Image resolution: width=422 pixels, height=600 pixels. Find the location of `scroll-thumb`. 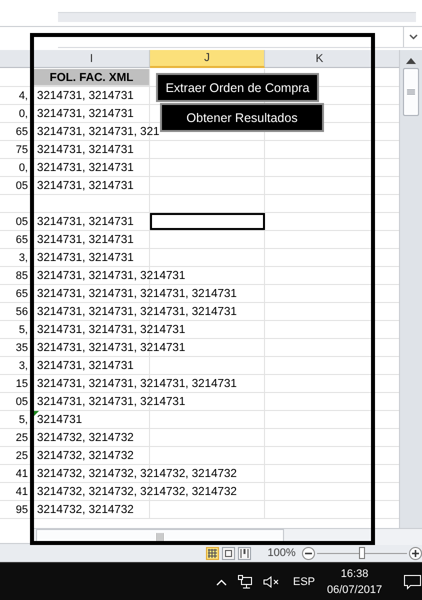

scroll-thumb is located at coordinates (411, 92).